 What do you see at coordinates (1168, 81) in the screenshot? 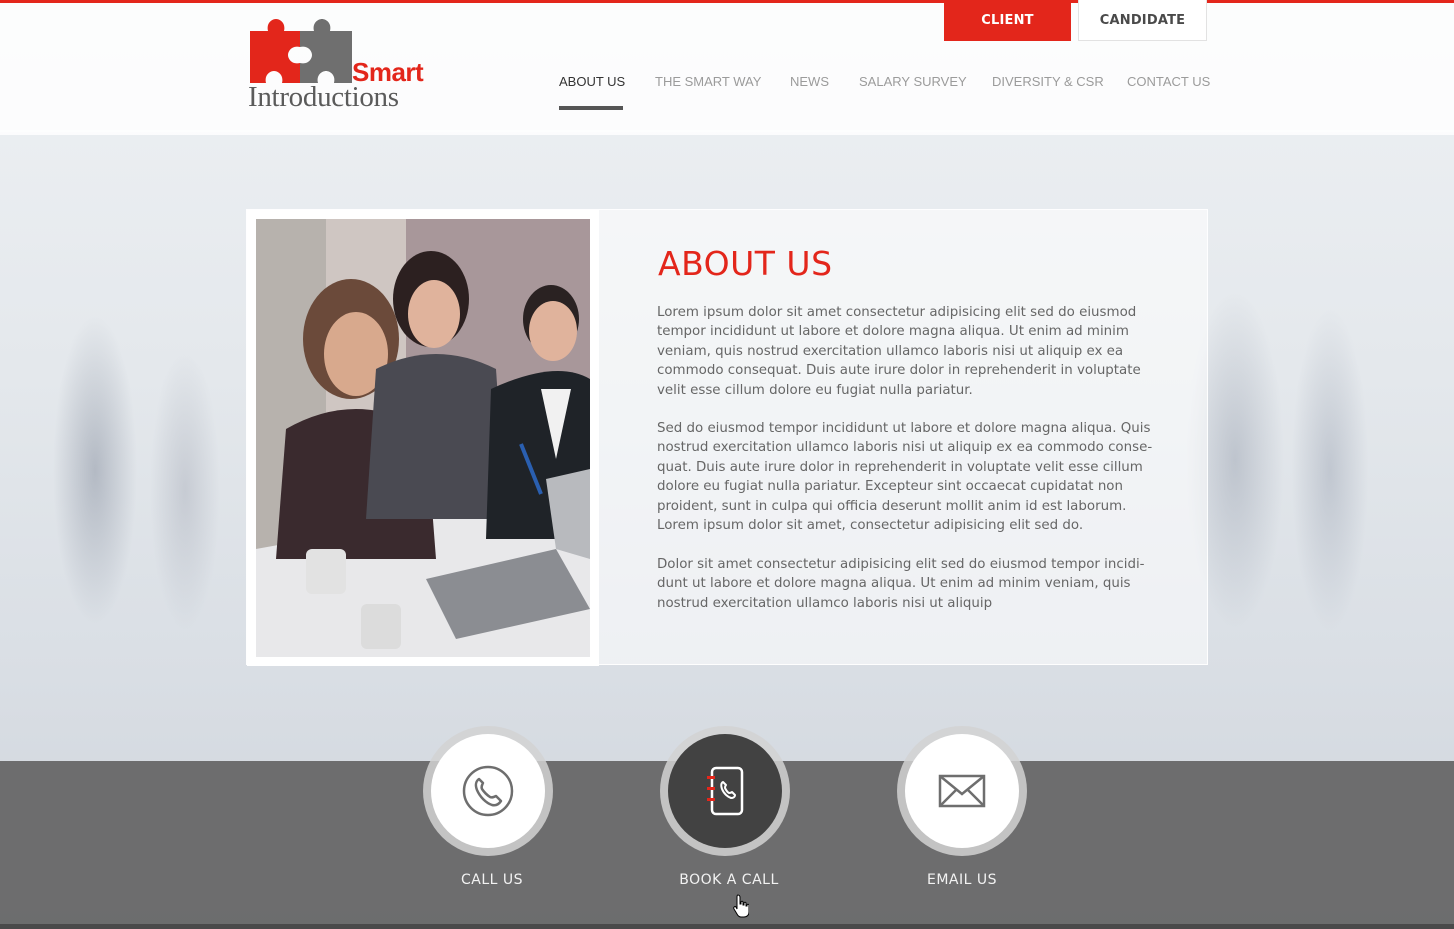
I see `nav-item-contact-us: CONTACT US` at bounding box center [1168, 81].